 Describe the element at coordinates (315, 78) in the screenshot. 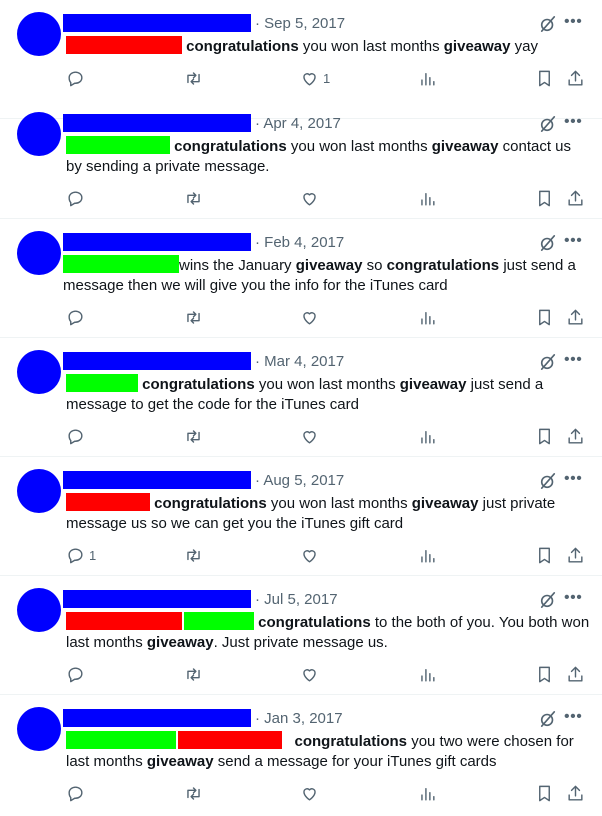

I see `like-button: 1` at that location.